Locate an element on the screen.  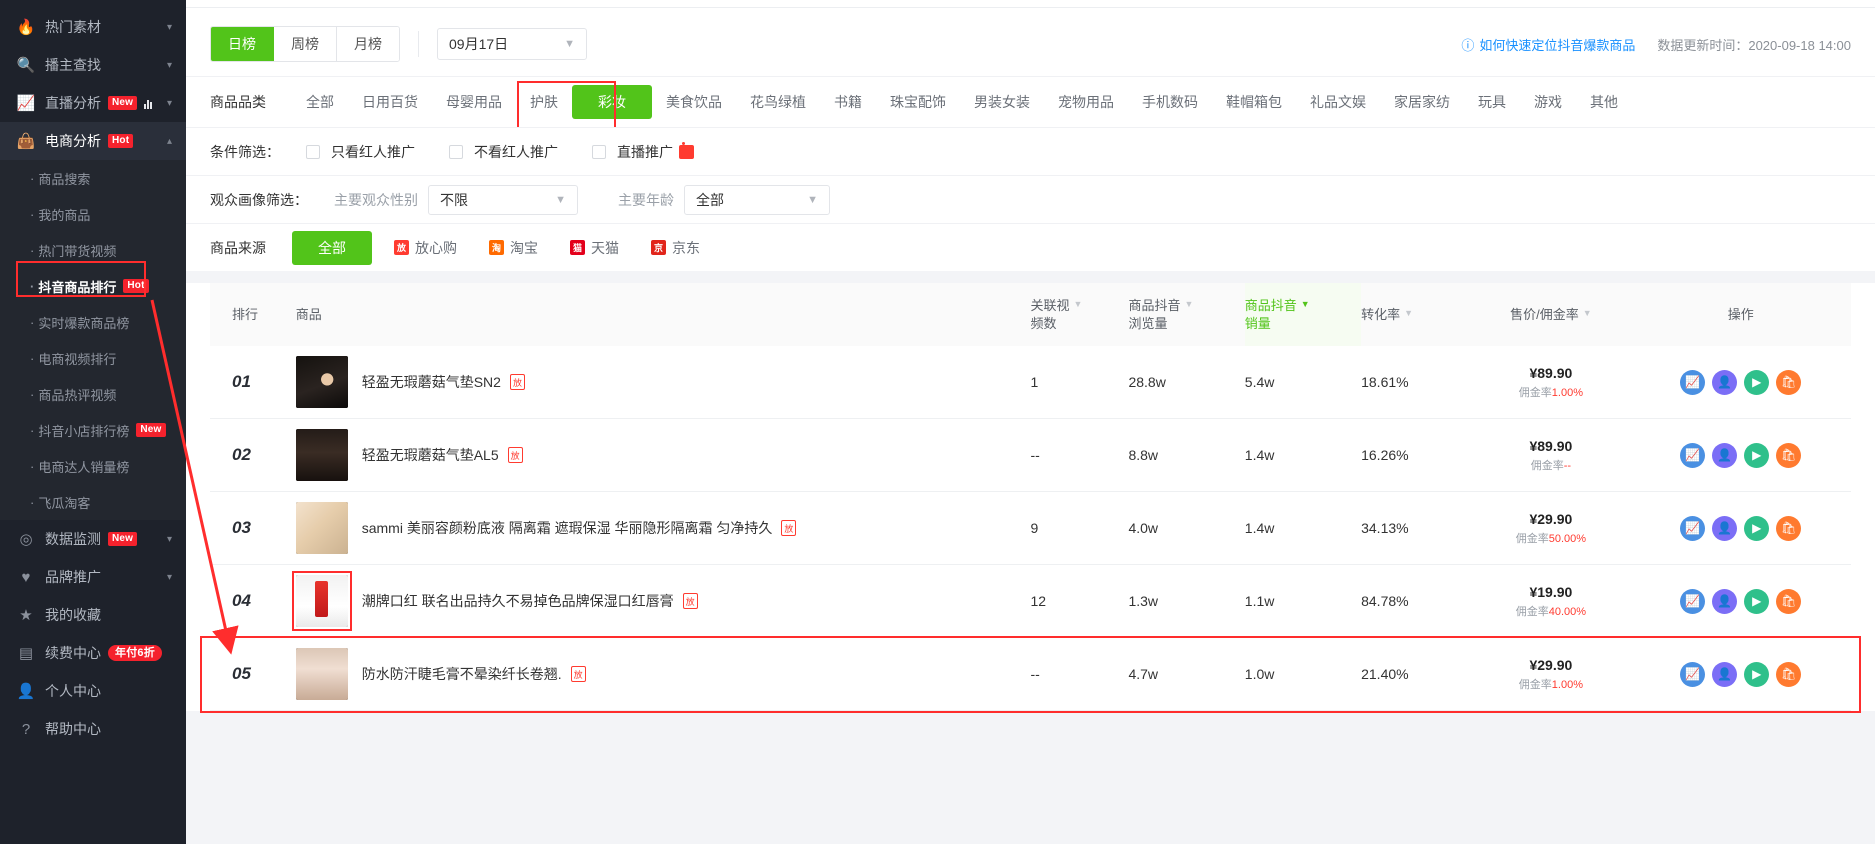
sidebar-item-3: · 抖音商品排行 Hot is located at coordinates (93, 286).